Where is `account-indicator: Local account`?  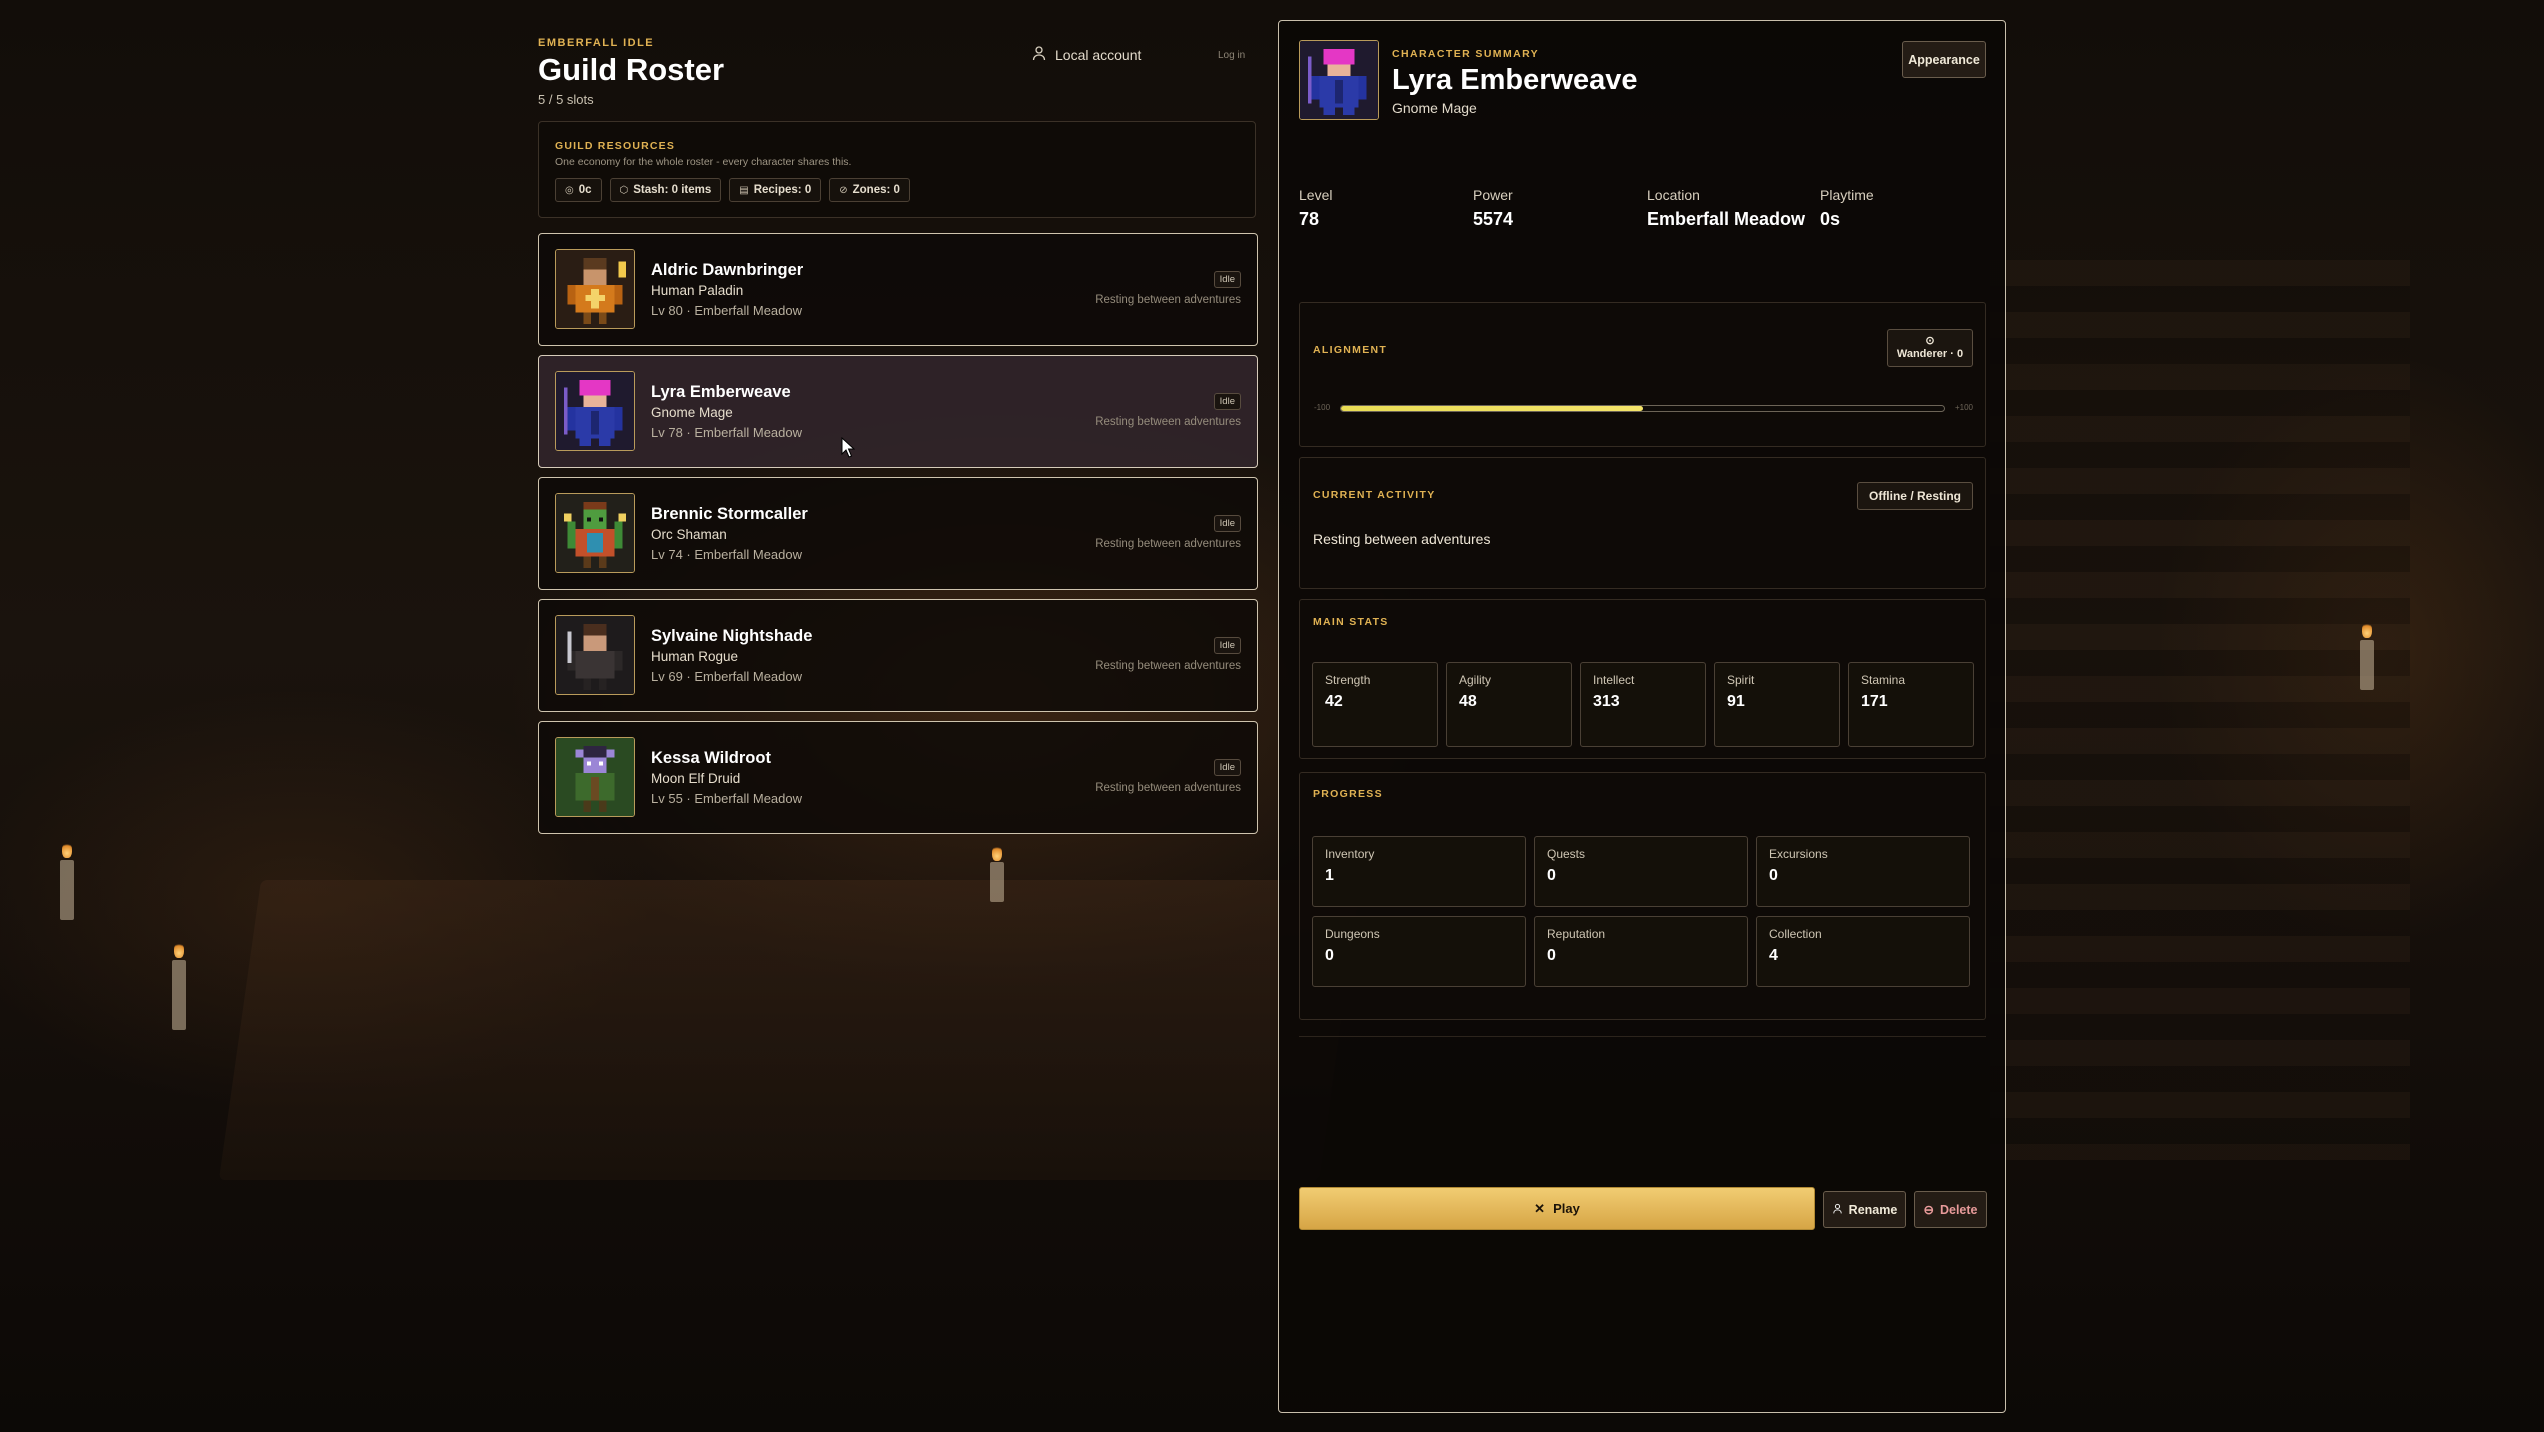
account-indicator: Local account is located at coordinates (1086, 54).